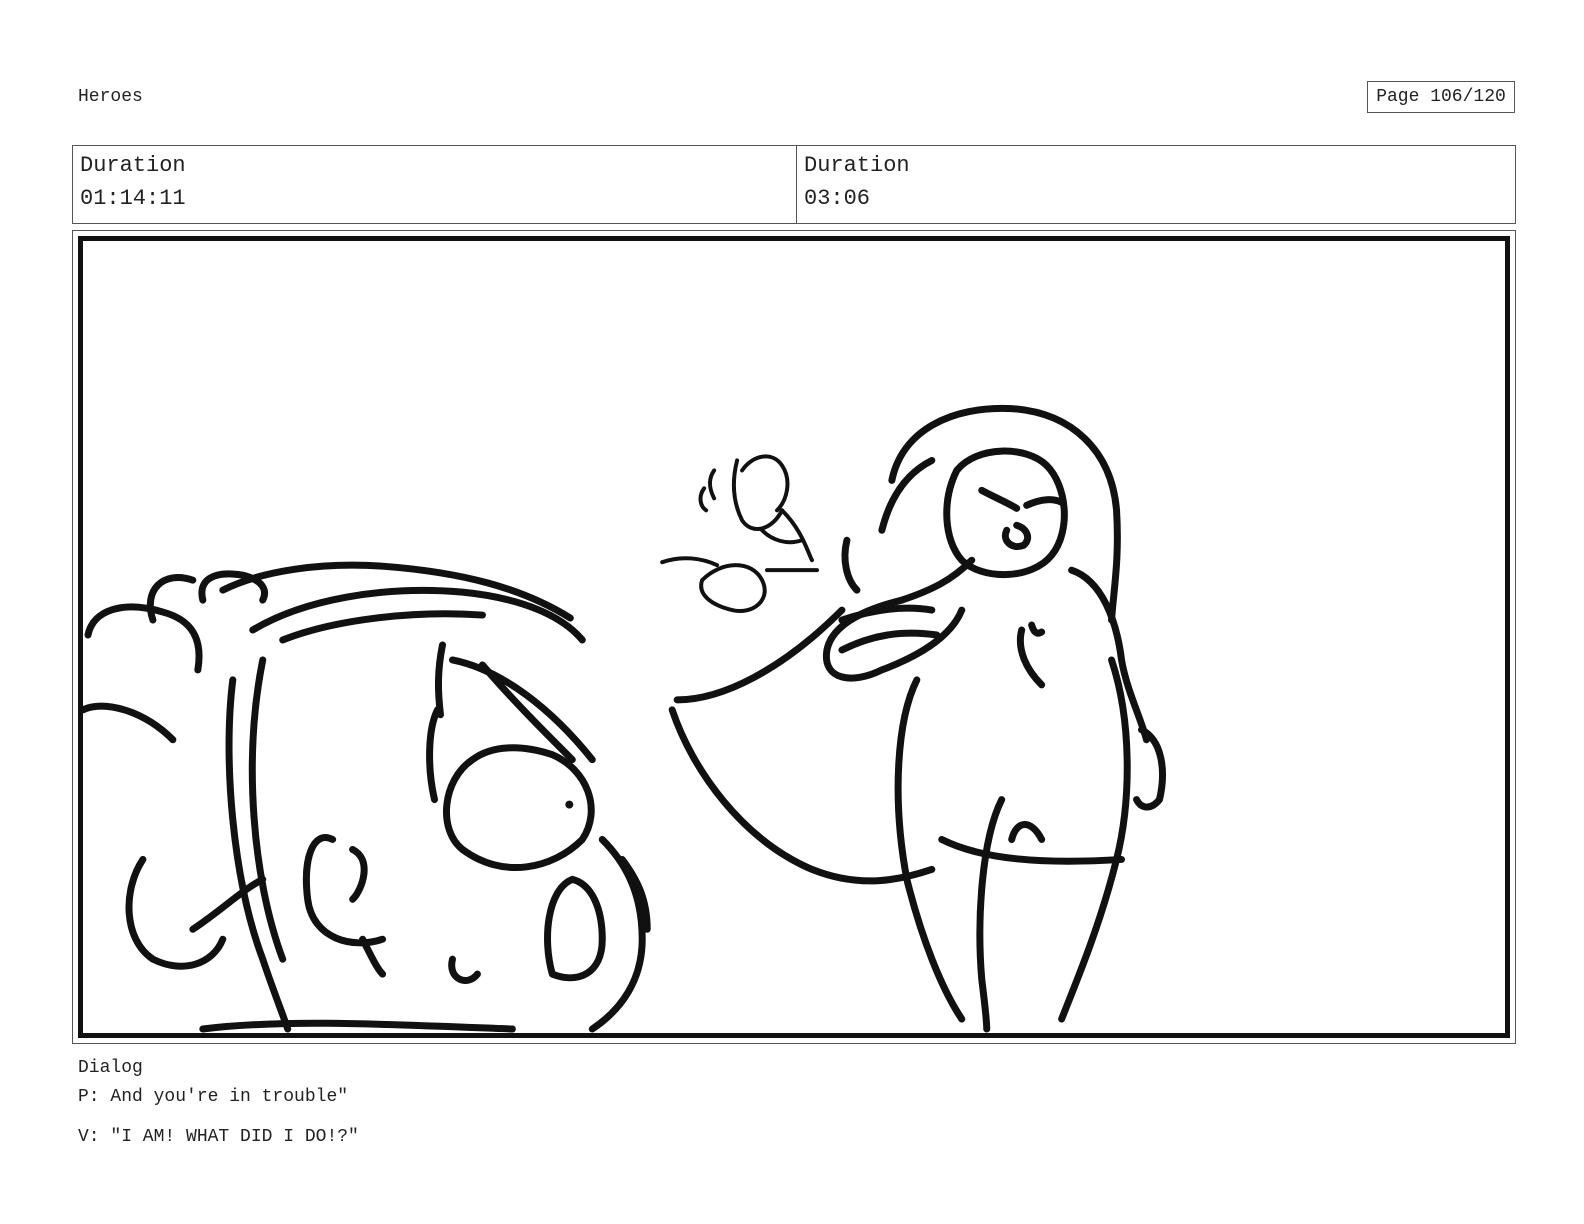 This screenshot has width=1584, height=1224. Describe the element at coordinates (1156, 184) in the screenshot. I see `panel-duration-cell: Duration 03:06` at that location.